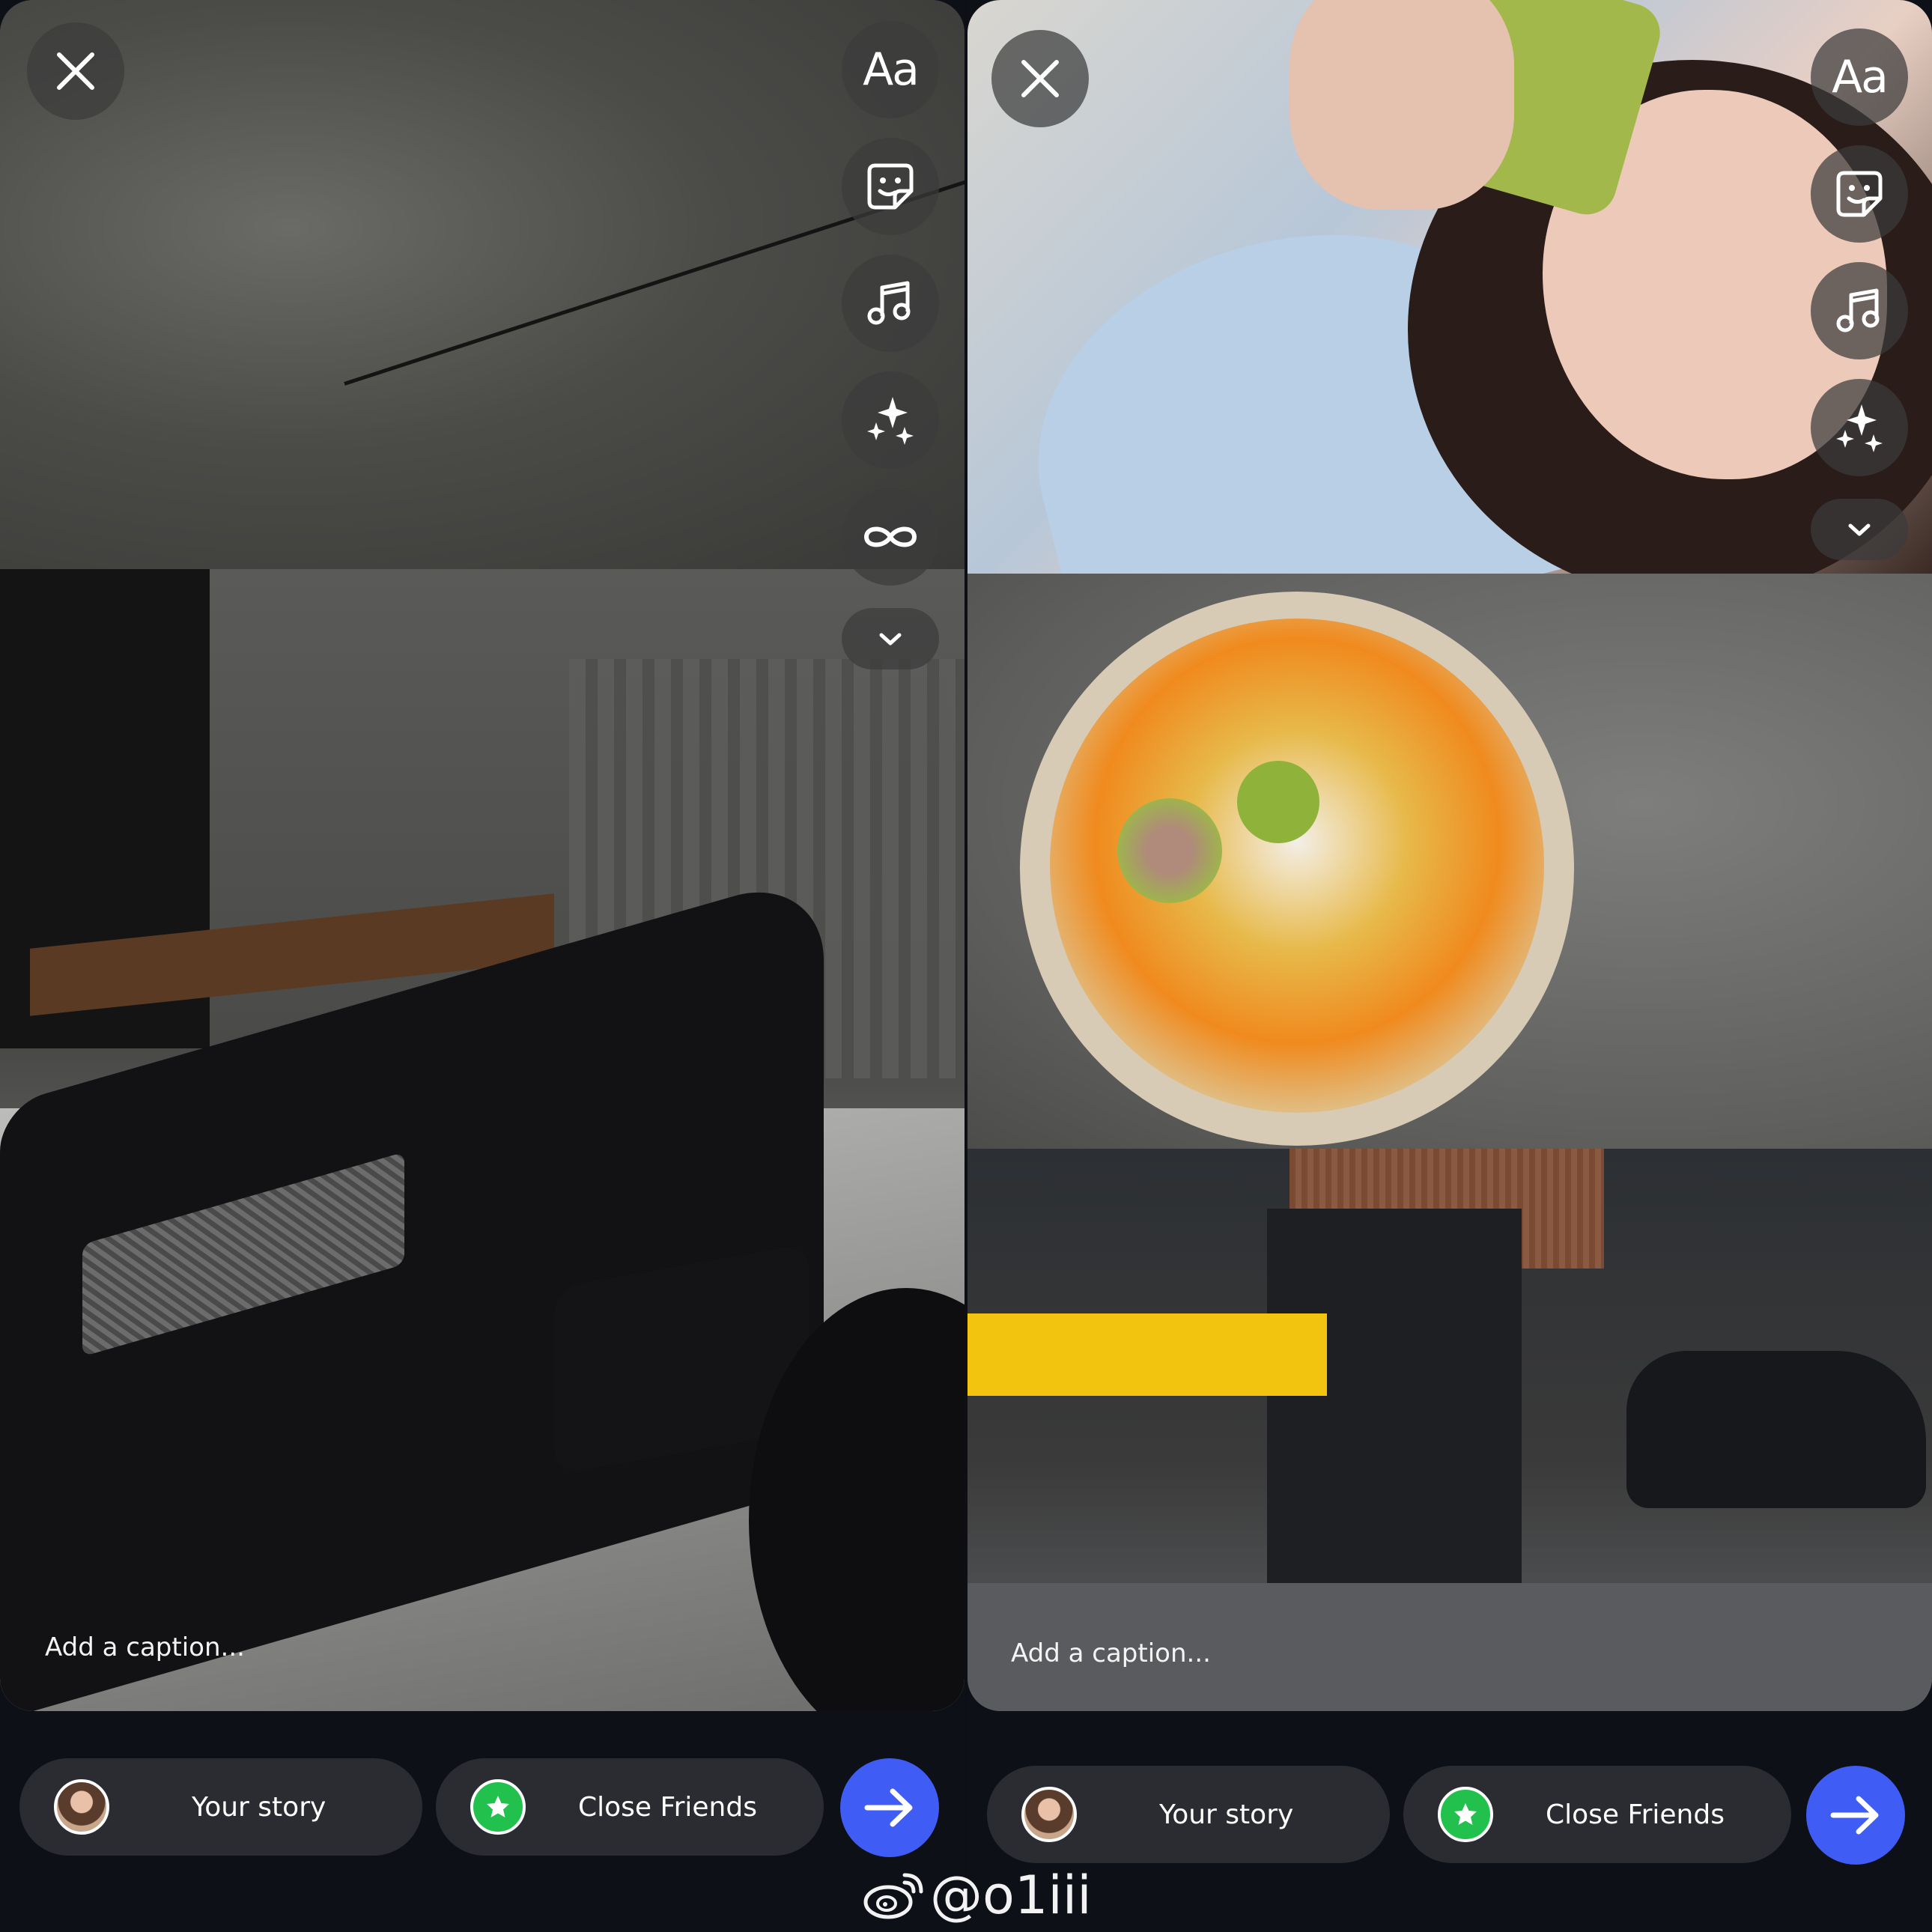 The width and height of the screenshot is (1932, 1932). Describe the element at coordinates (1776, 1429) in the screenshot. I see `photo-car` at that location.